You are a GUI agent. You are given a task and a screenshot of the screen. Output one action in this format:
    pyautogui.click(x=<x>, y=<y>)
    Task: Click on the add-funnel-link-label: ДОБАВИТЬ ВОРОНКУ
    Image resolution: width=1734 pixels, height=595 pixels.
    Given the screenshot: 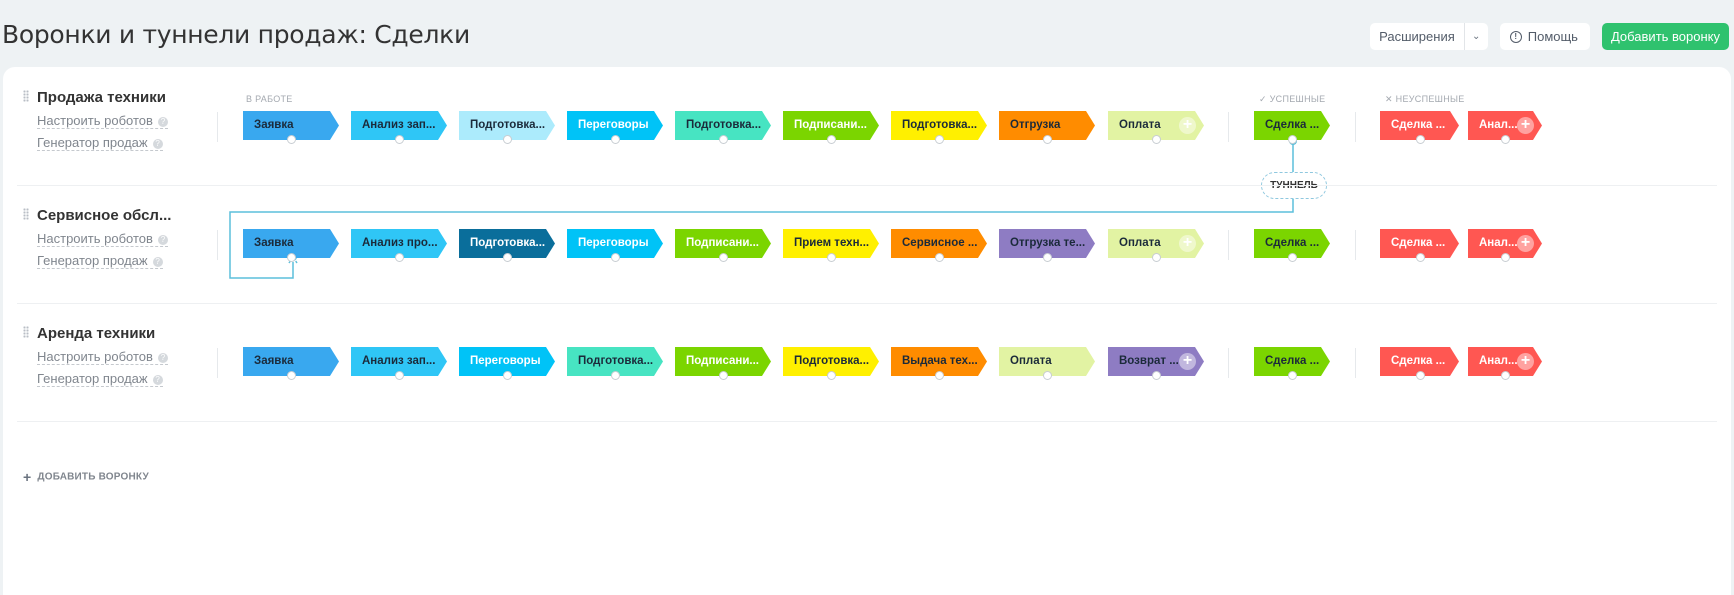 What is the action you would take?
    pyautogui.click(x=93, y=477)
    